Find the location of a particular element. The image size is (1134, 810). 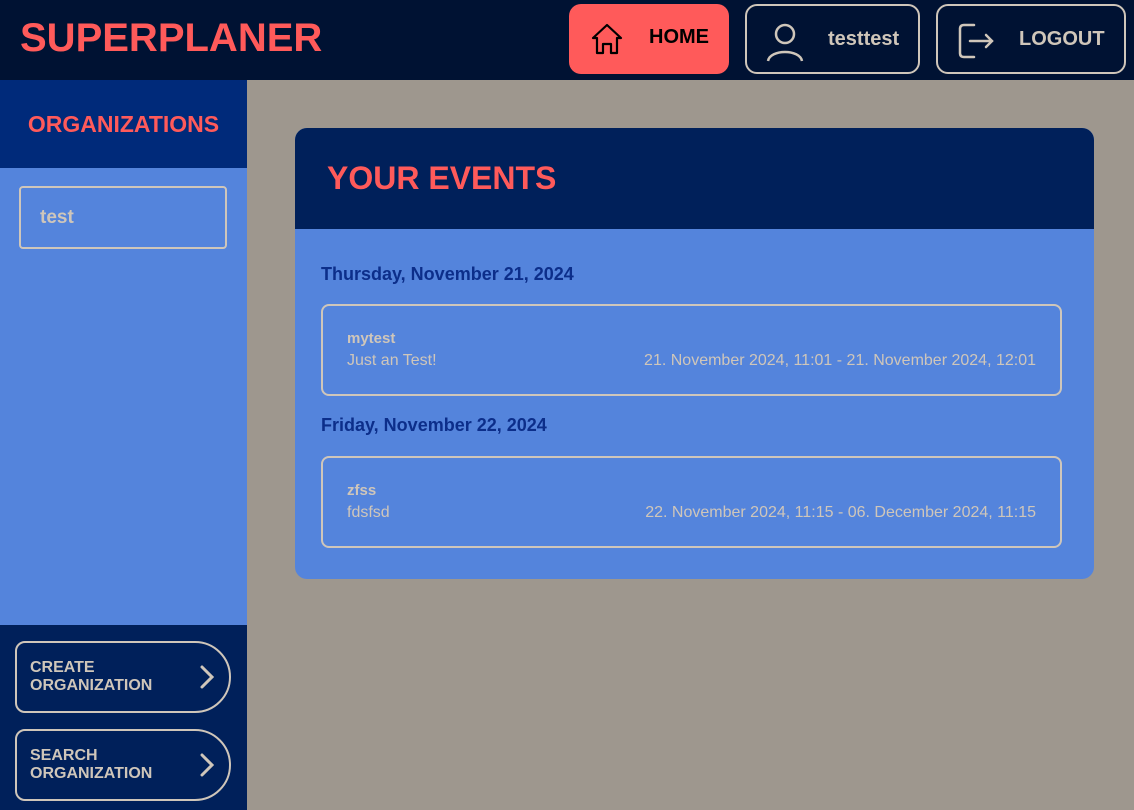

event-title: mytest is located at coordinates (371, 338).